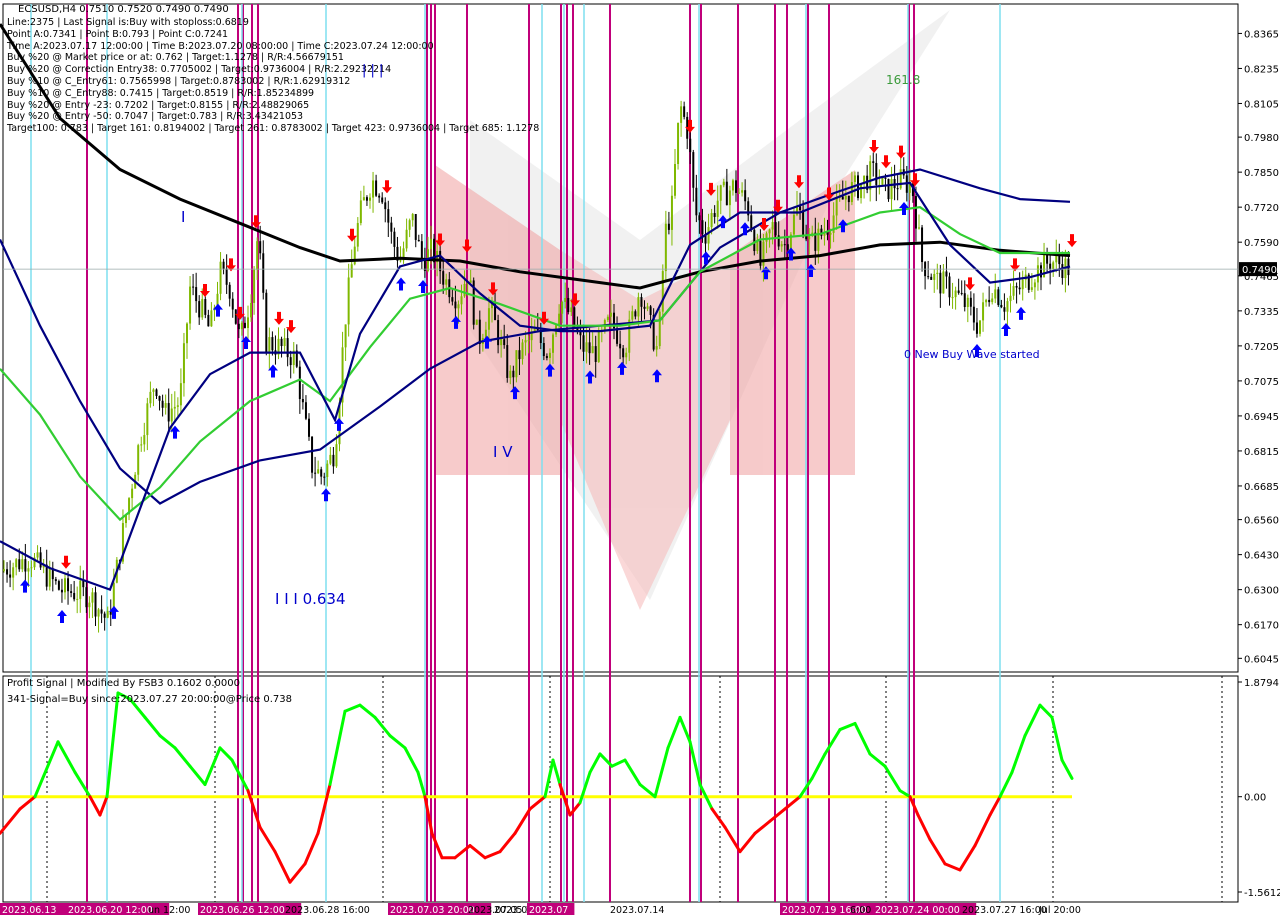  Describe the element at coordinates (1261, 591) in the screenshot. I see `price-tick-label: 0.6300` at that location.